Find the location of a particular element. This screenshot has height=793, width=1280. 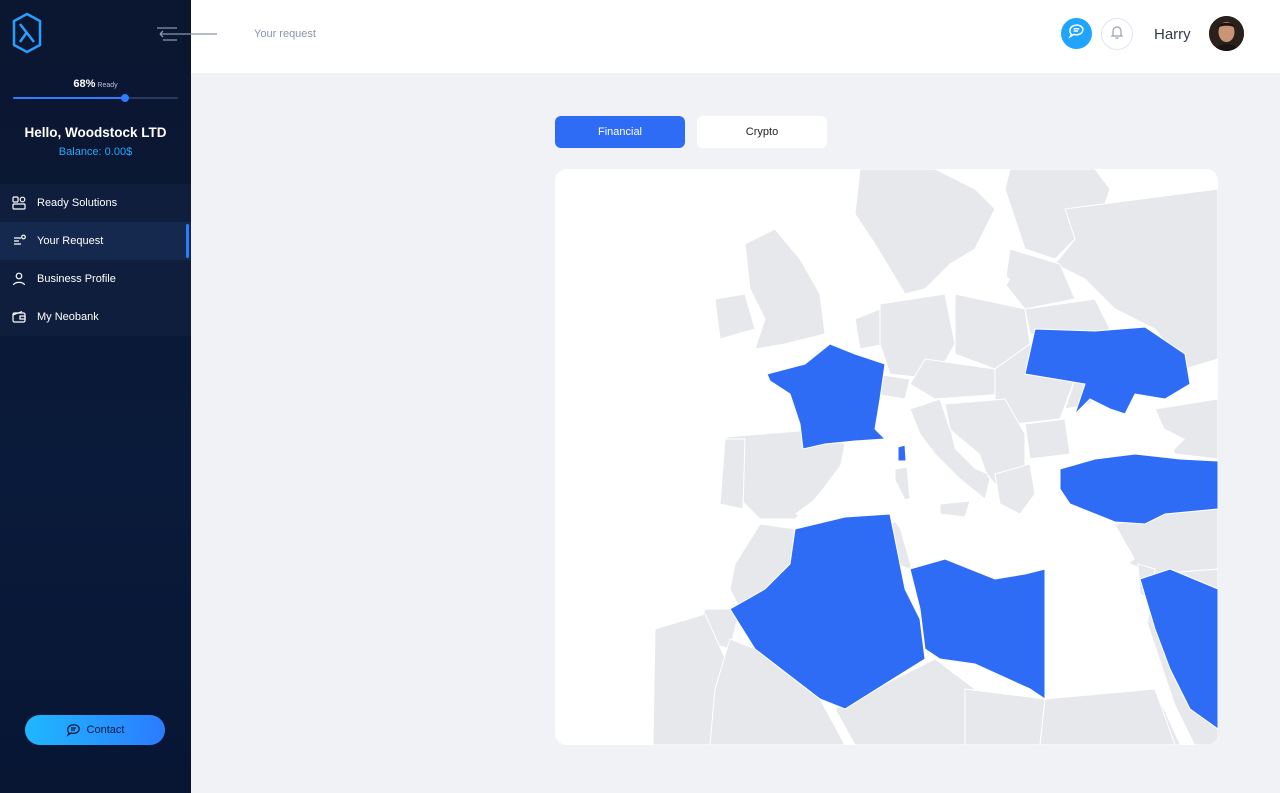

progress-suffix: Ready is located at coordinates (107, 85).